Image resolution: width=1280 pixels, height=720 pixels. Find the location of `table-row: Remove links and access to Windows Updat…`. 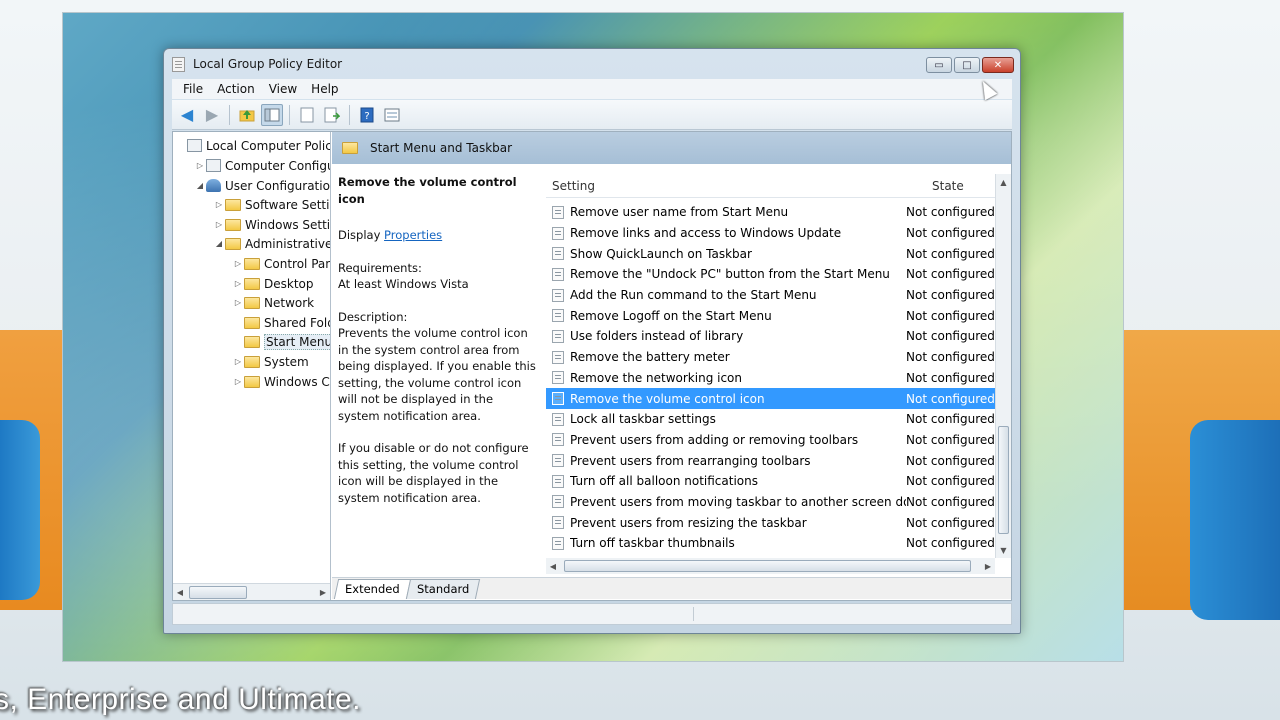

table-row: Remove links and access to Windows Updat… is located at coordinates (770, 233).